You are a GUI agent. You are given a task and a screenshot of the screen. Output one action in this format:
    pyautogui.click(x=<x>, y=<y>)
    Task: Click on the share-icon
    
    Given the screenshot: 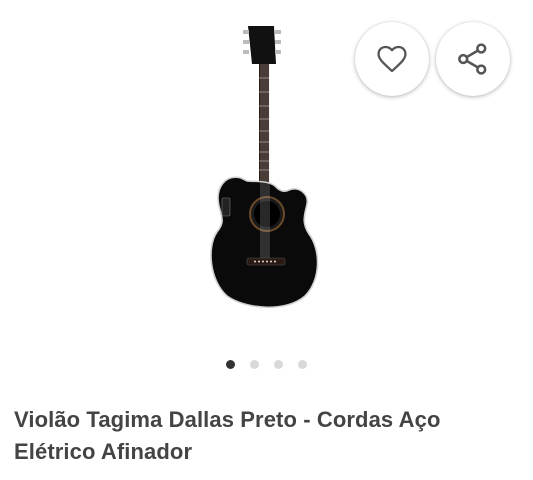 What is the action you would take?
    pyautogui.click(x=472, y=59)
    